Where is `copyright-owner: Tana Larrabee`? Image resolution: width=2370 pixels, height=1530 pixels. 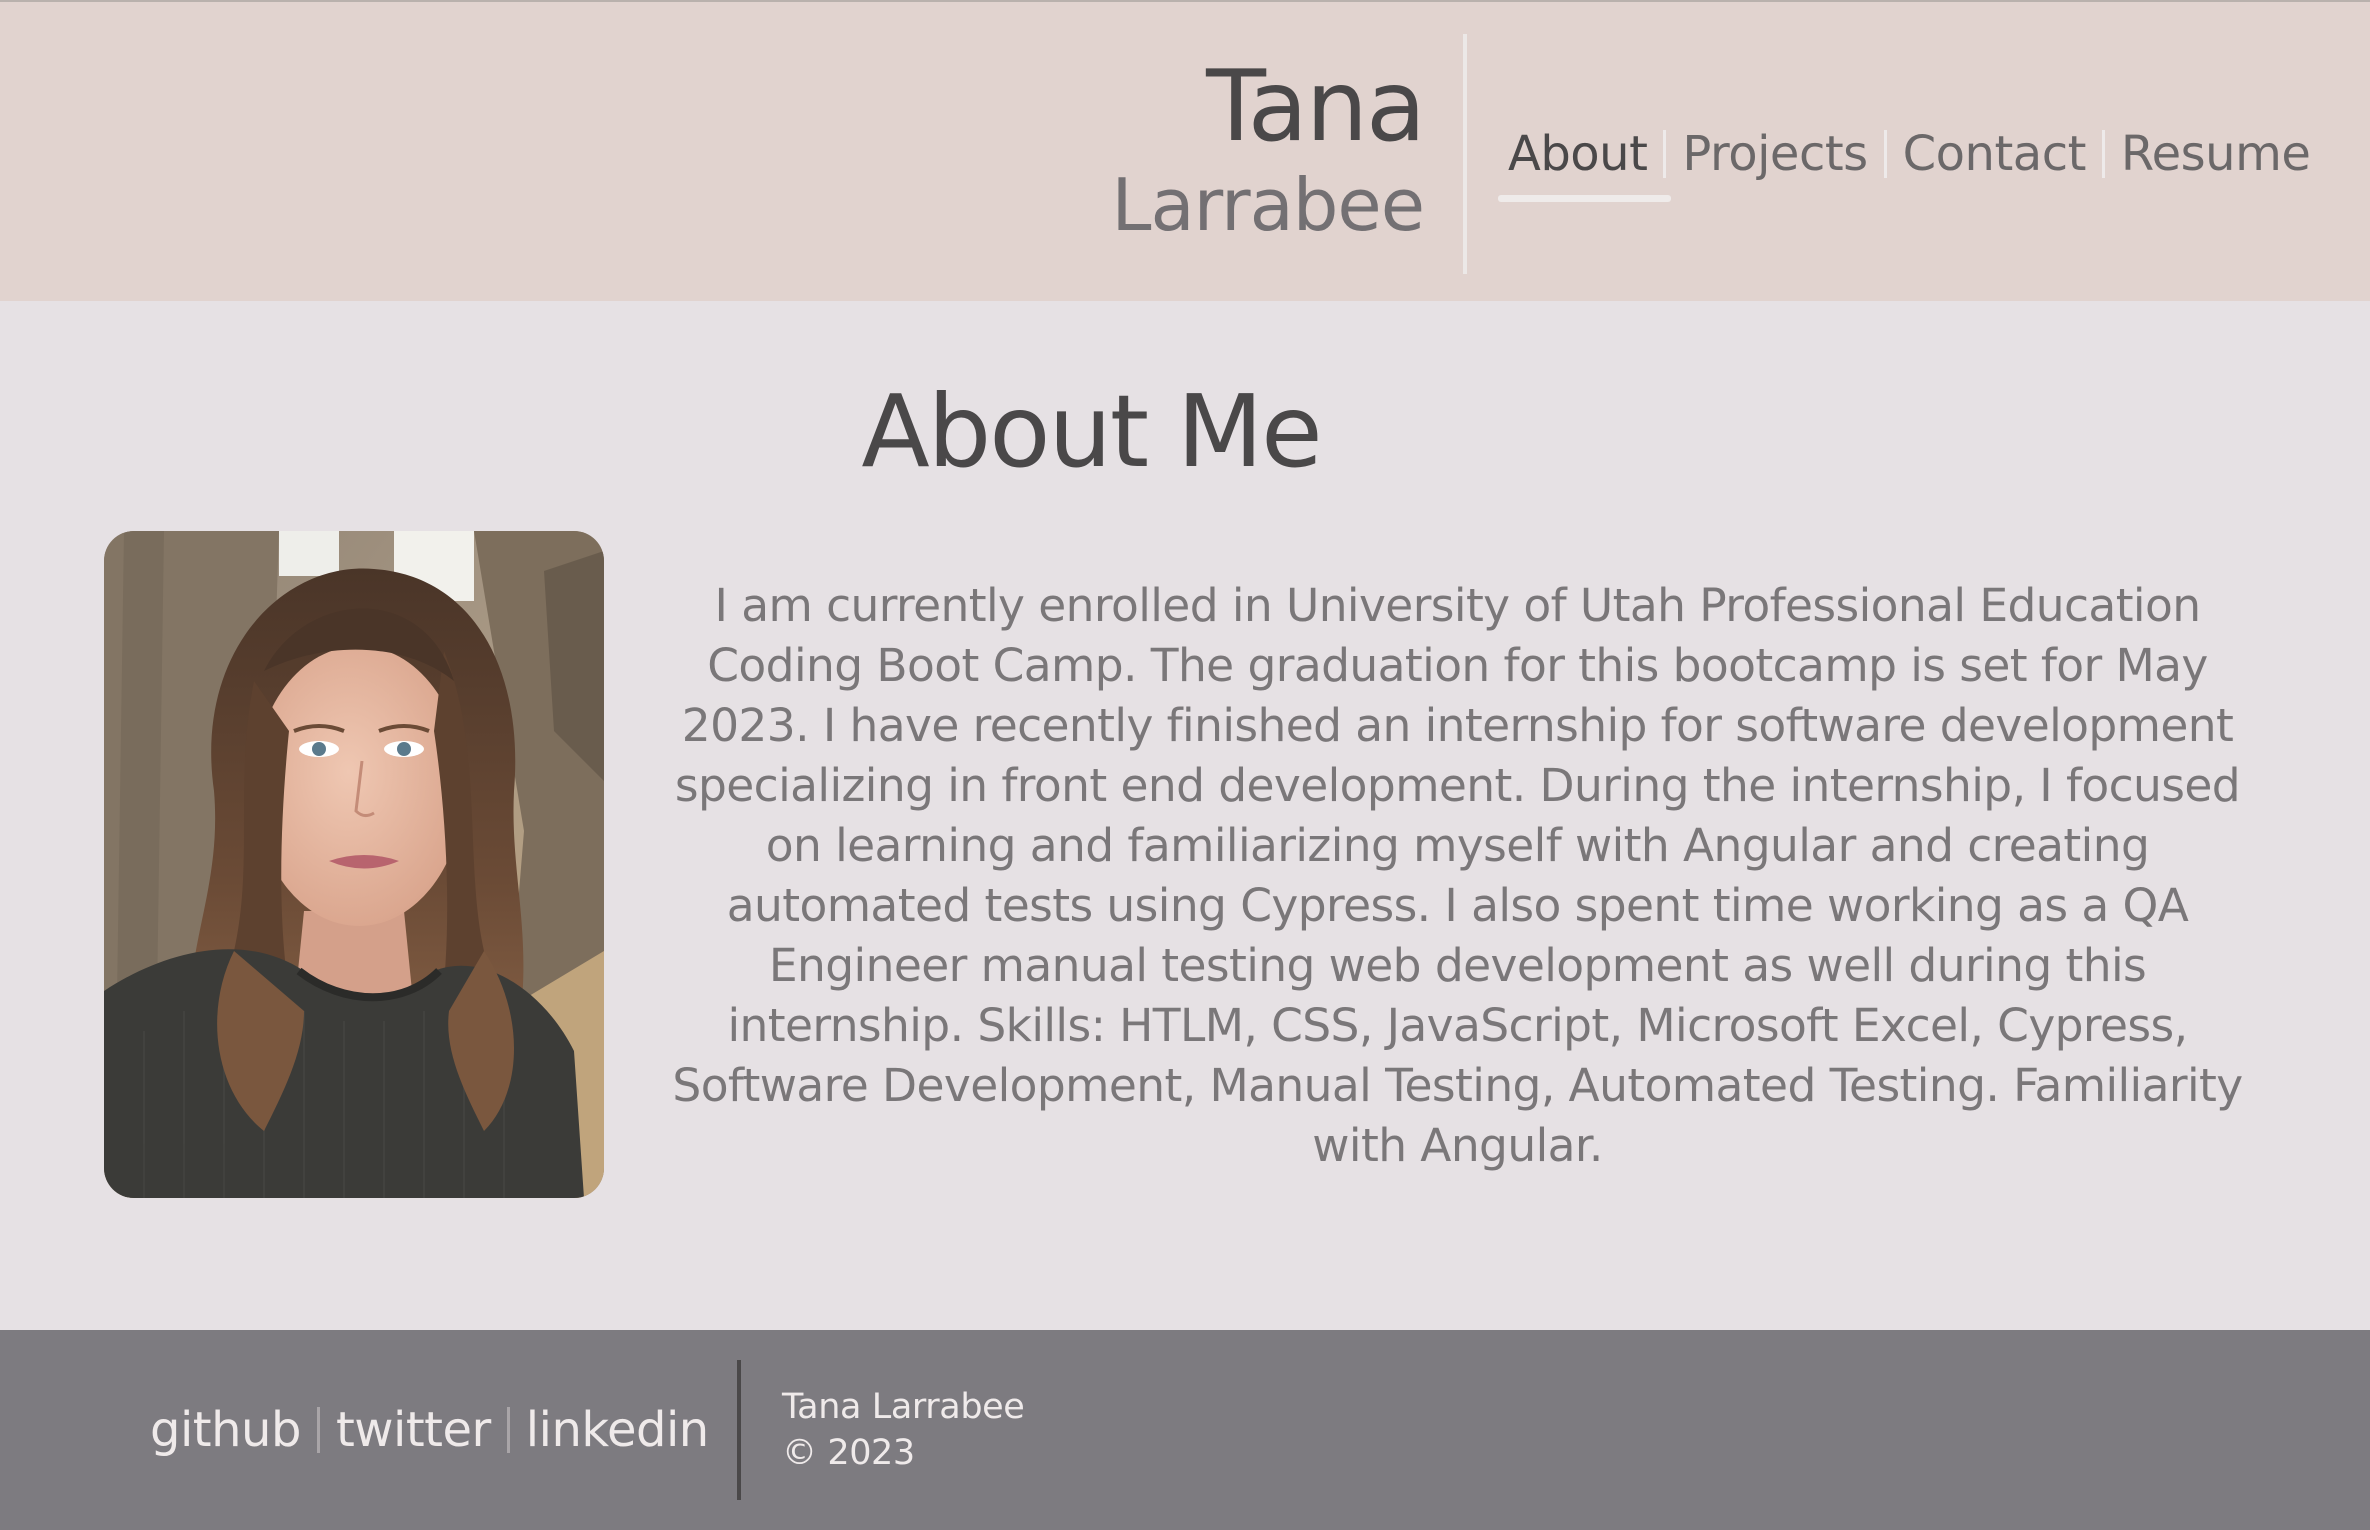 copyright-owner: Tana Larrabee is located at coordinates (903, 1407).